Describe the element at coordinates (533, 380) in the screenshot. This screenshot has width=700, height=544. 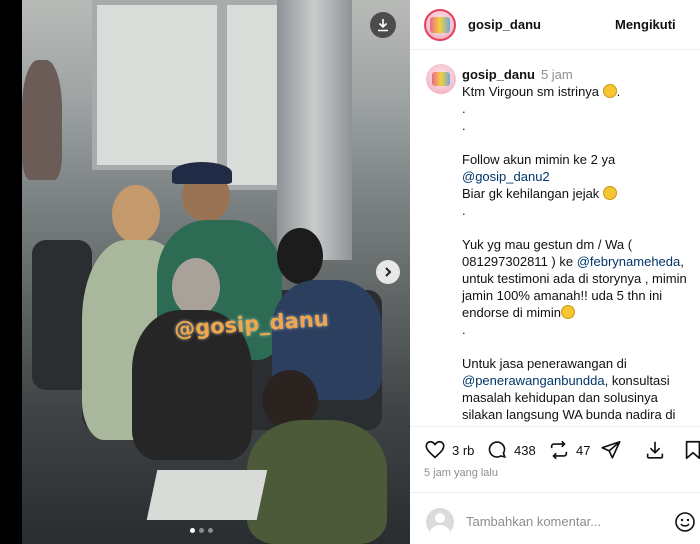
I see `mention-link: @penerawanganbundda` at that location.